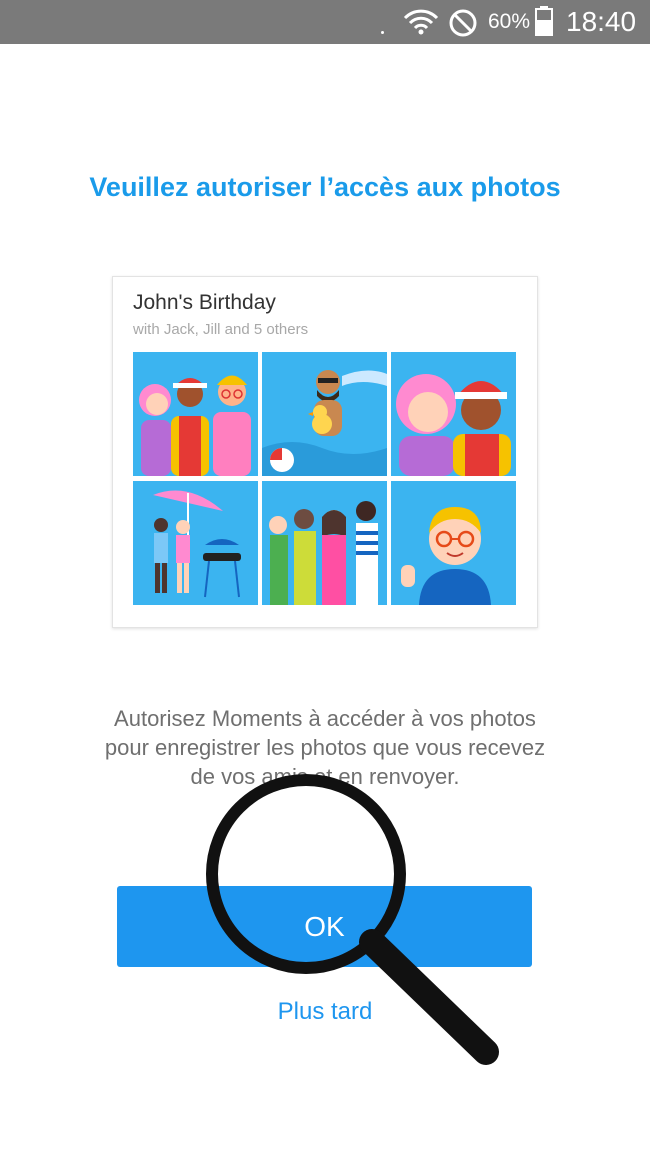 Image resolution: width=650 pixels, height=1156 pixels. Describe the element at coordinates (195, 414) in the screenshot. I see `party-group-photo` at that location.